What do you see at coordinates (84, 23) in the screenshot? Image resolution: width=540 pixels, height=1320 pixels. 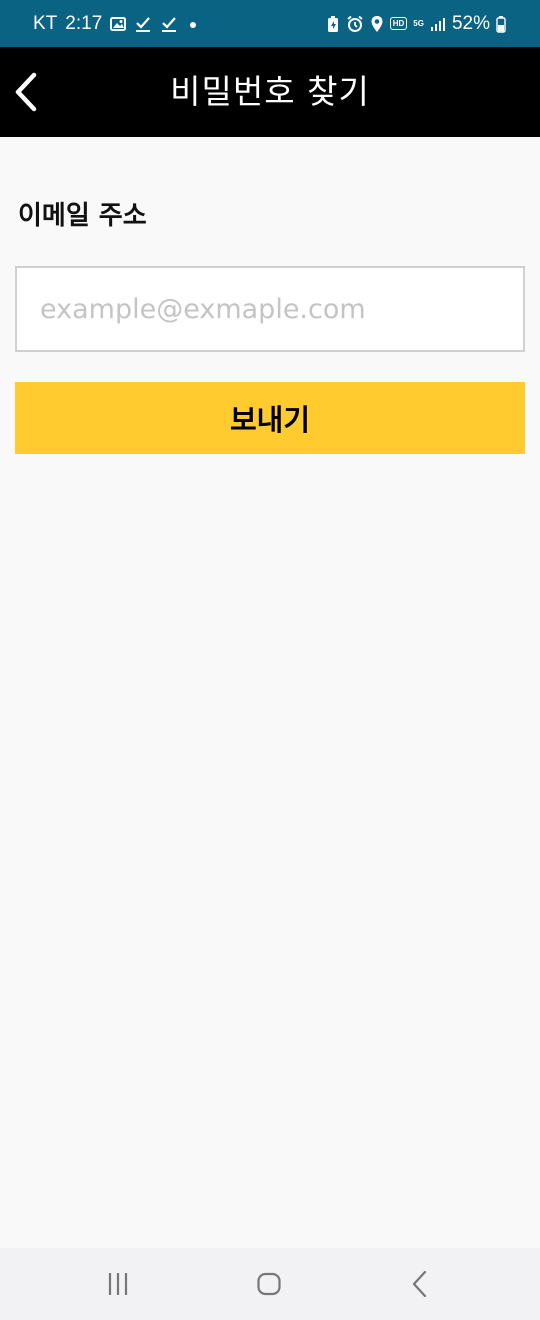 I see `clock: 2:17` at bounding box center [84, 23].